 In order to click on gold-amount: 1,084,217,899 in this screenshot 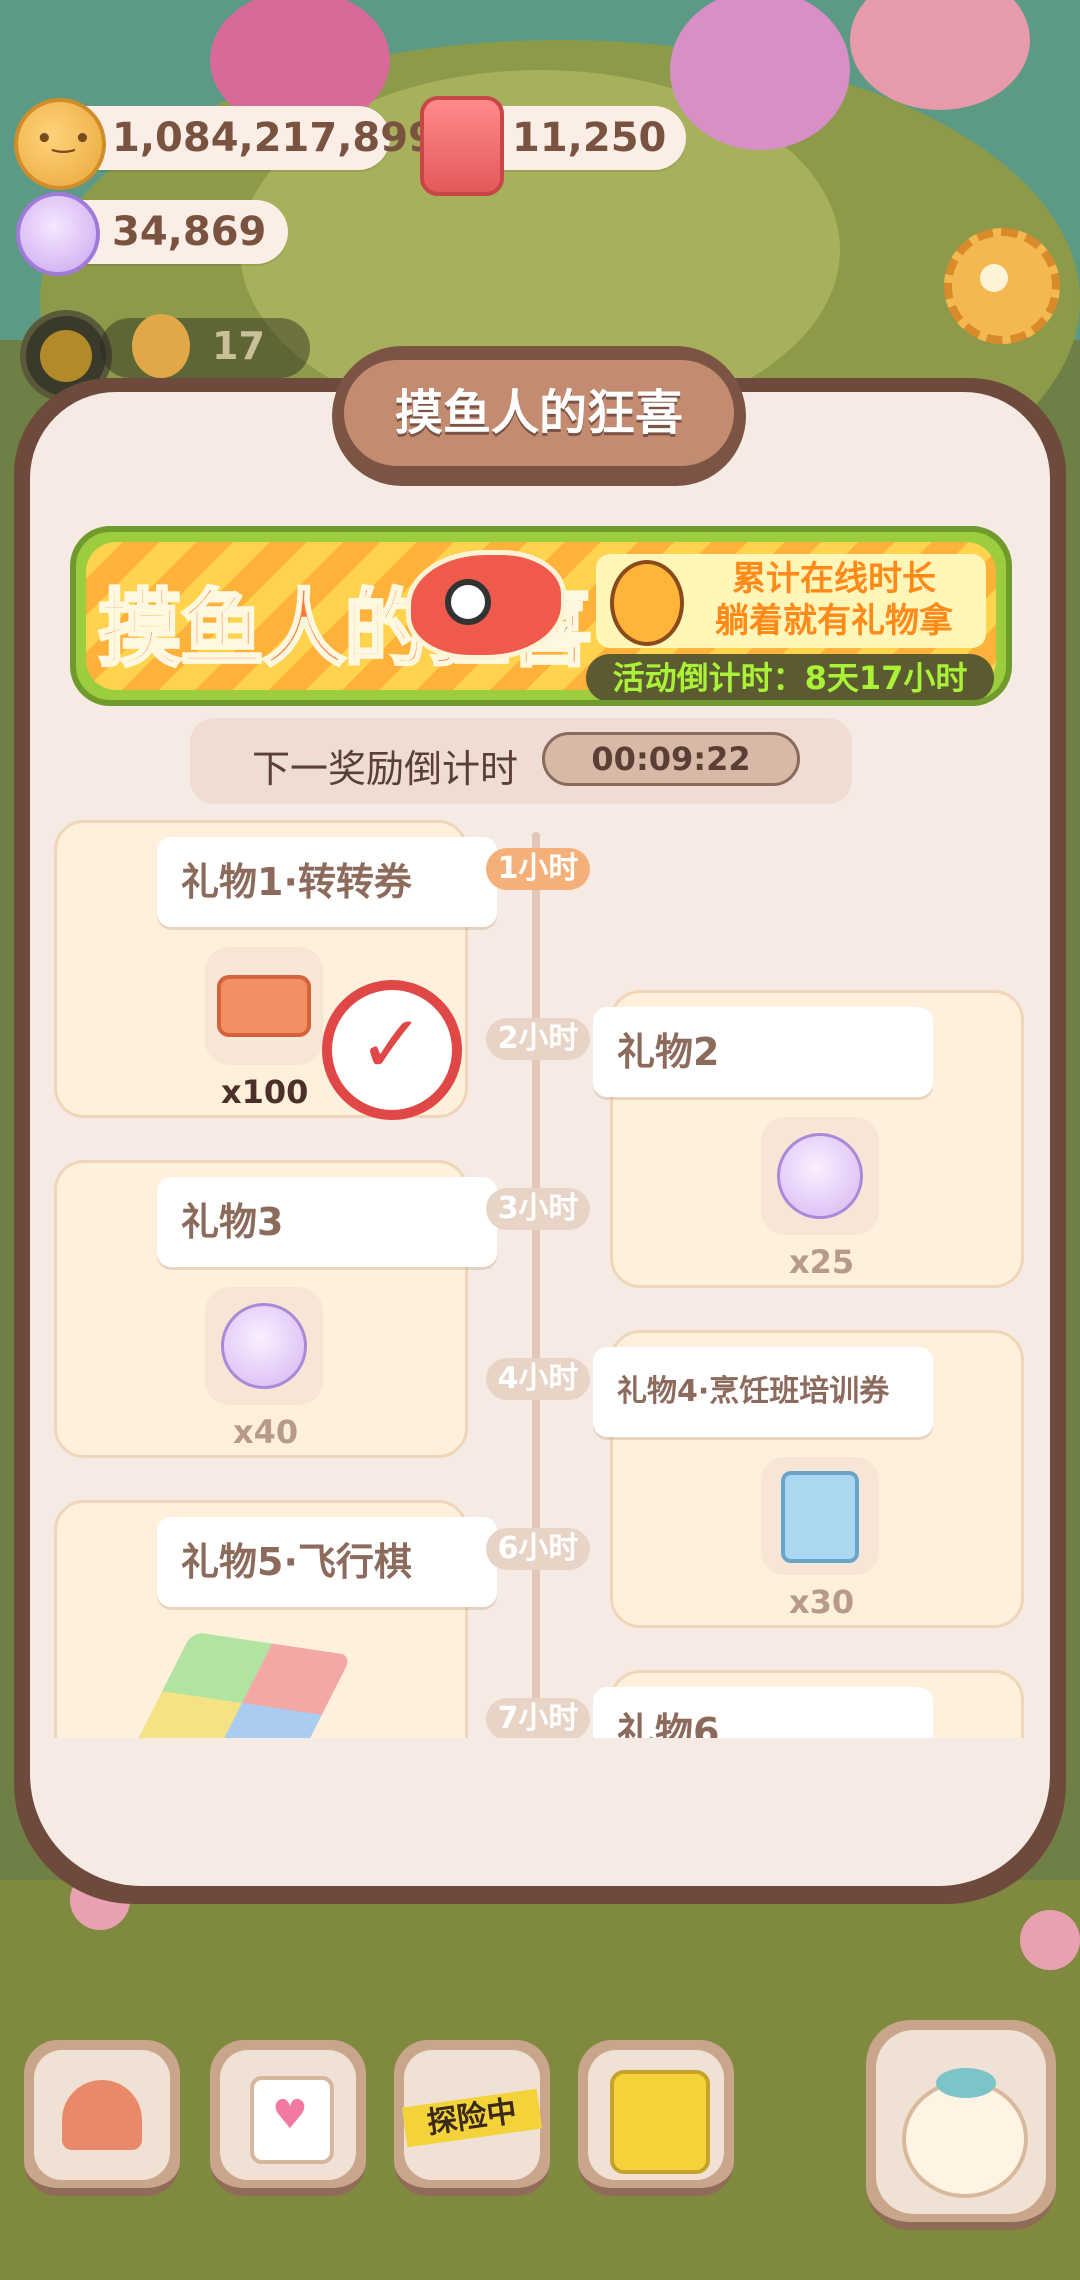, I will do `click(274, 138)`.